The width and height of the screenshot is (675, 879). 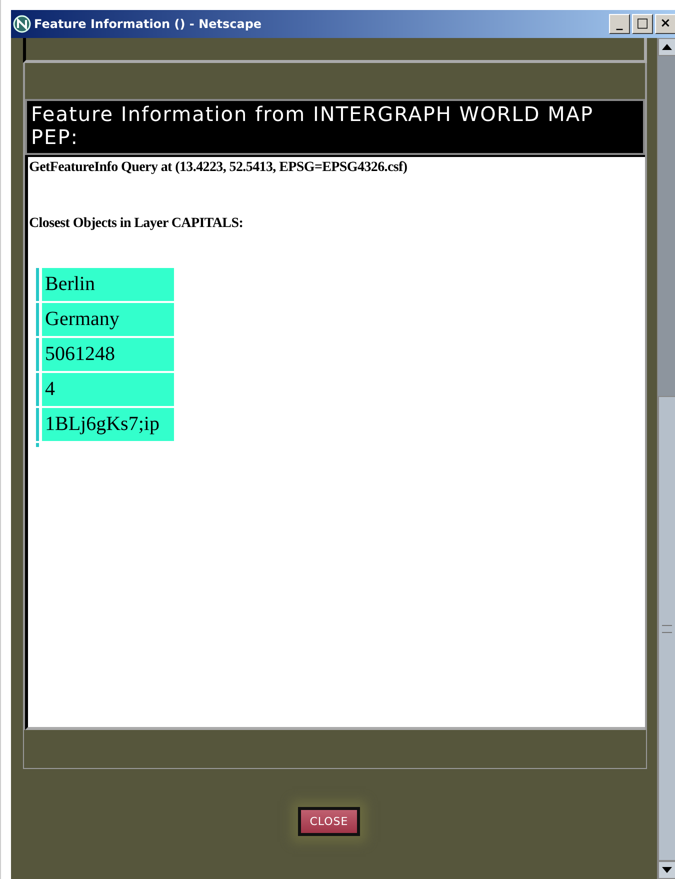 What do you see at coordinates (642, 24) in the screenshot?
I see `maximize-button: □` at bounding box center [642, 24].